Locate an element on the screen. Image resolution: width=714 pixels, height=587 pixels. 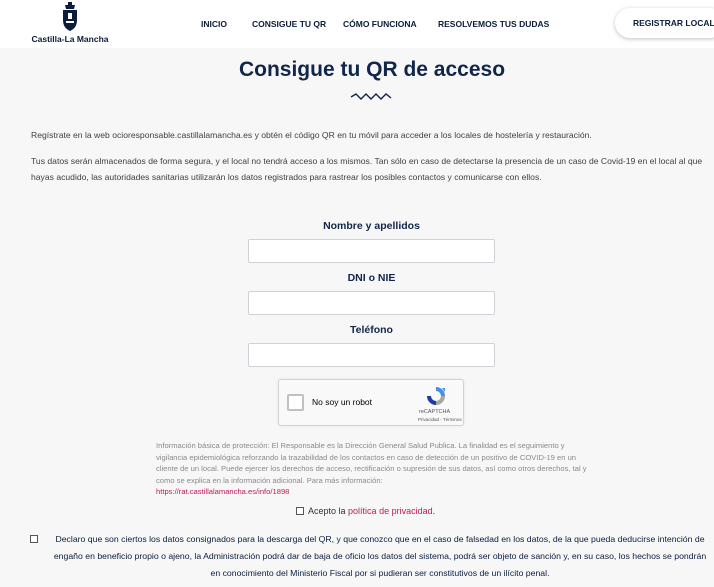
coat-of-arms-icon is located at coordinates (70, 16).